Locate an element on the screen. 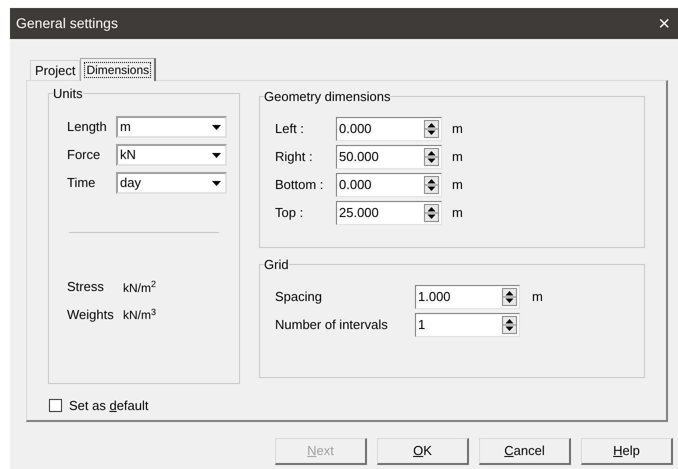 This screenshot has height=469, width=678. group-title: Geometry dimensions is located at coordinates (327, 96).